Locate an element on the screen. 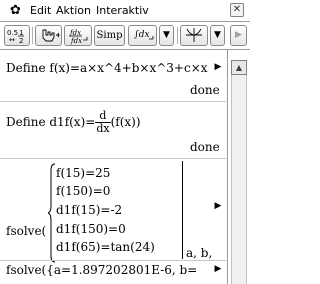 Image resolution: width=320 pixels, height=284 pixels. fsolve-variables: a, b, is located at coordinates (199, 253).